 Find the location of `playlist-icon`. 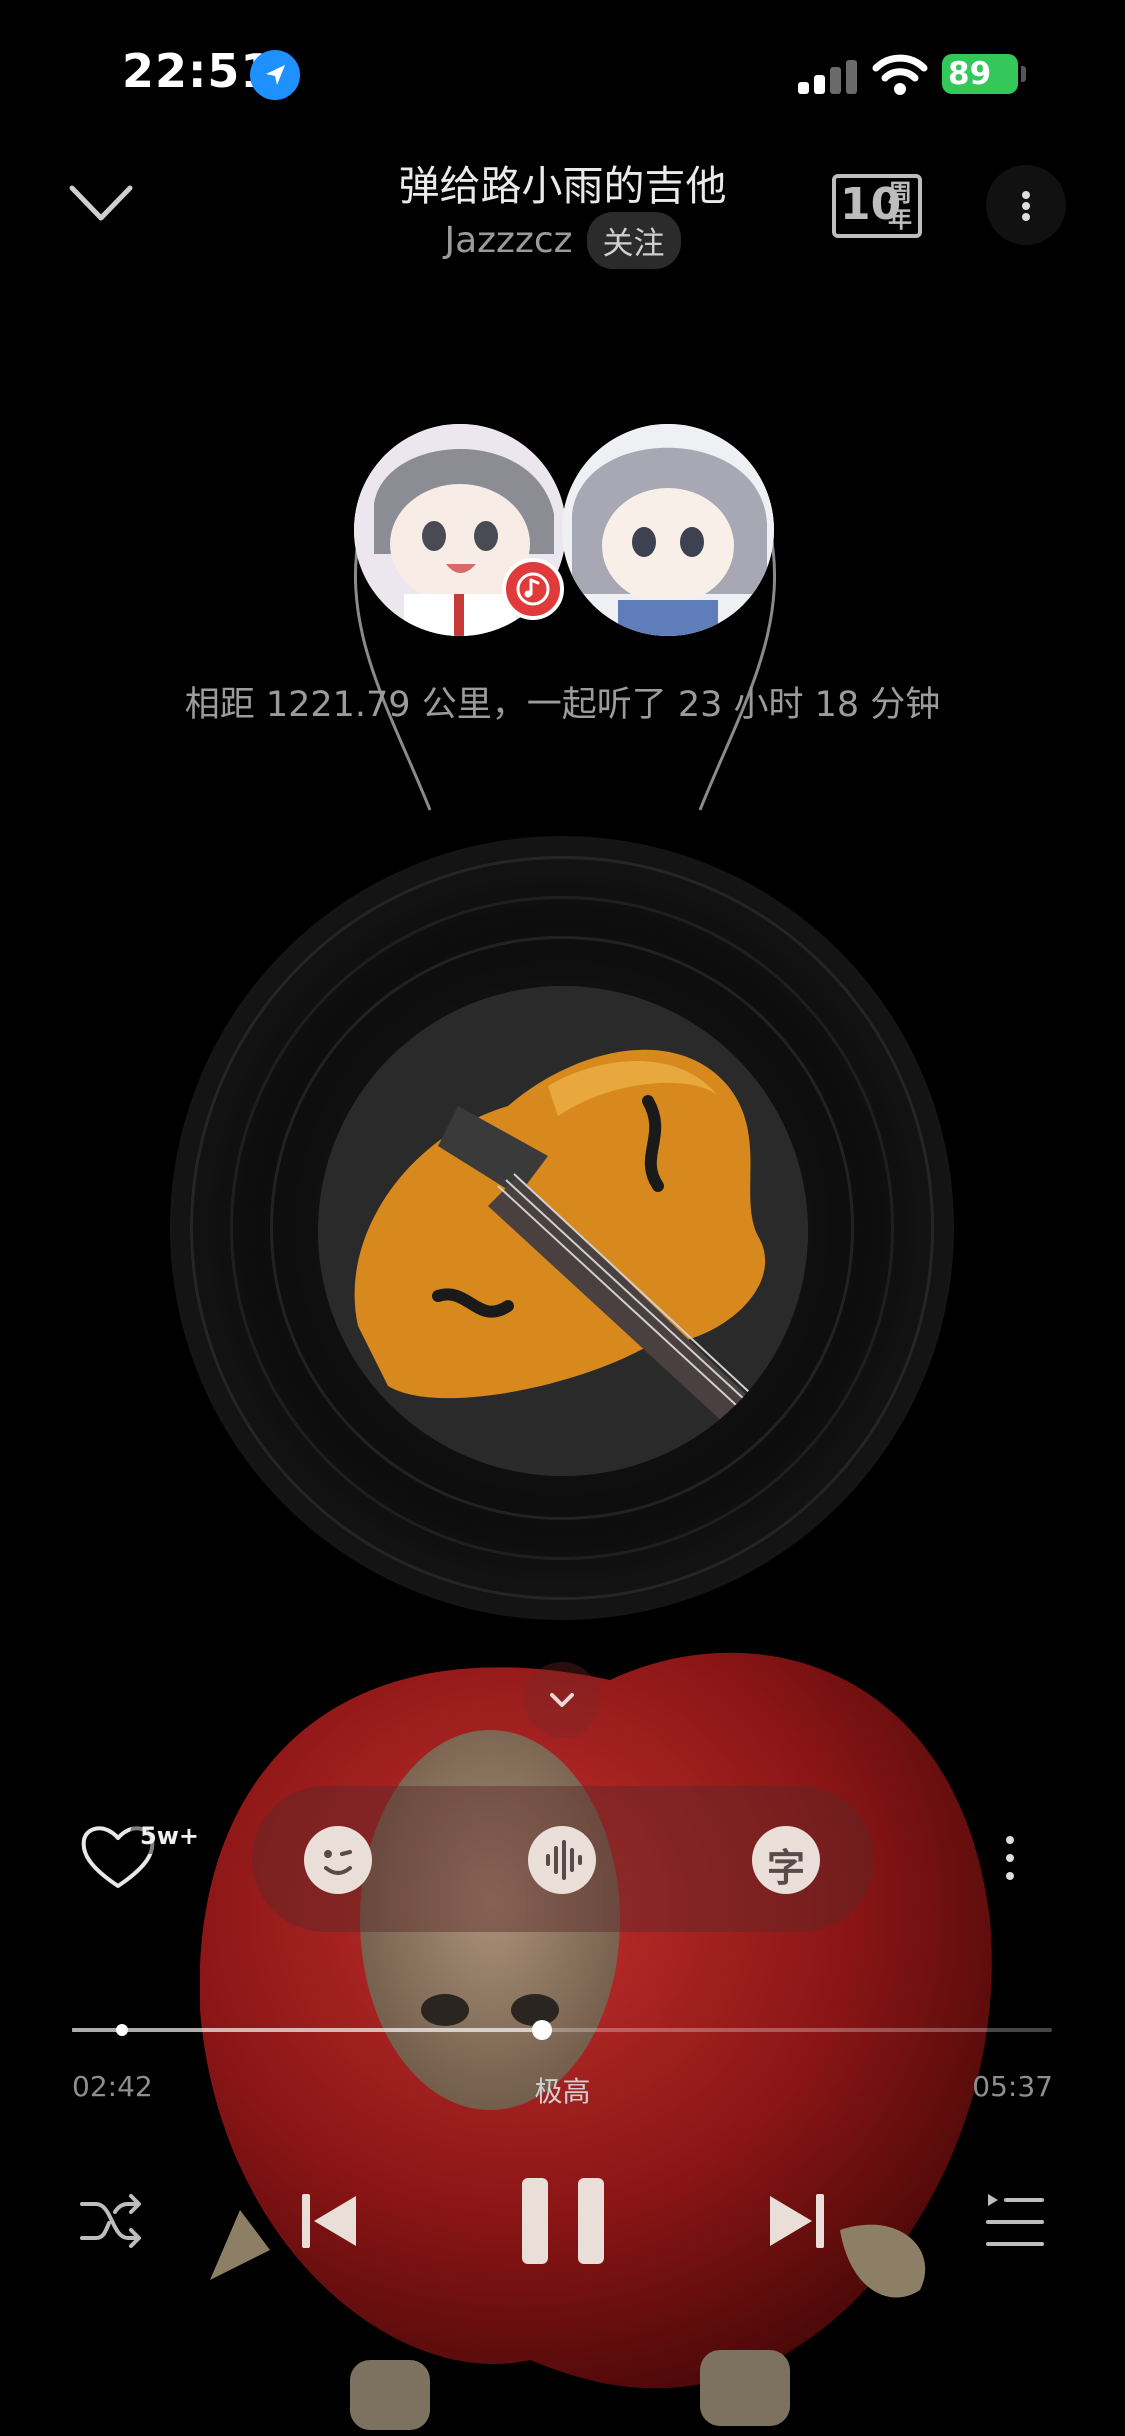

playlist-icon is located at coordinates (1015, 2221).